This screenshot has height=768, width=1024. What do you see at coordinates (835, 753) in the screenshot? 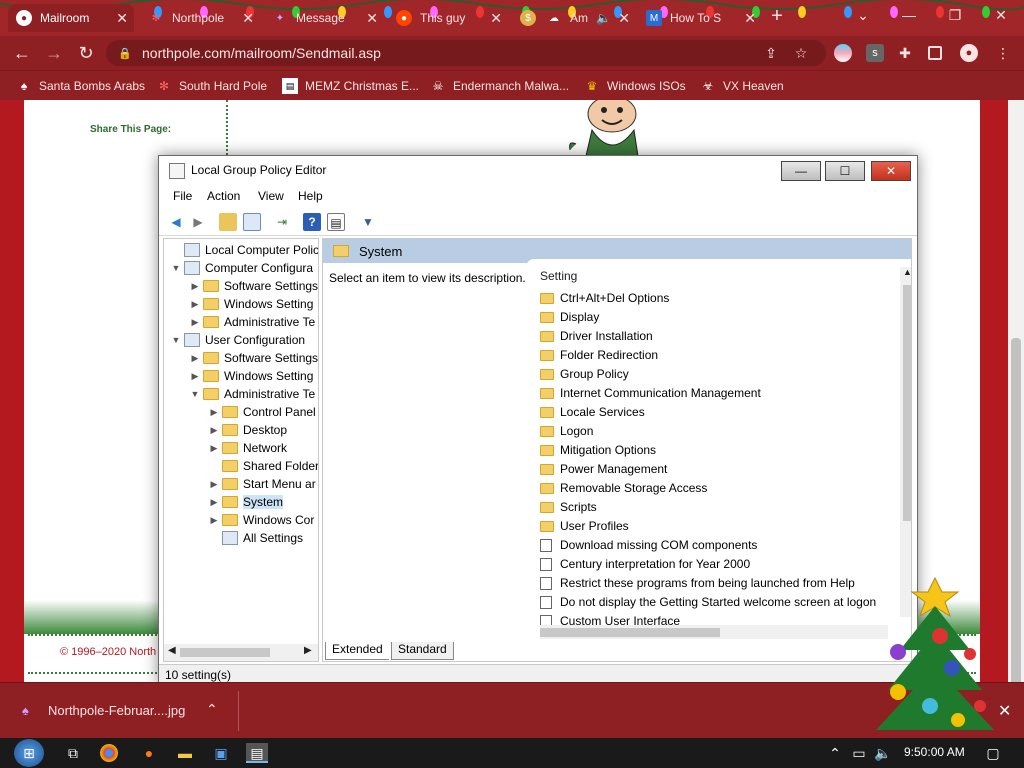
I see `show-hidden-icons-chevron-icon: ⌃` at bounding box center [835, 753].